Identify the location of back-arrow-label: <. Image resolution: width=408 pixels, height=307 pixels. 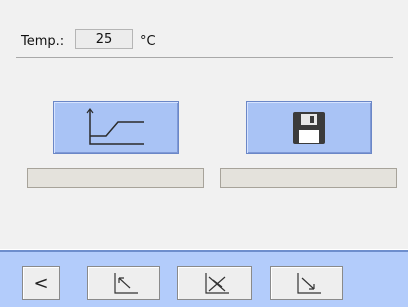
(41, 283).